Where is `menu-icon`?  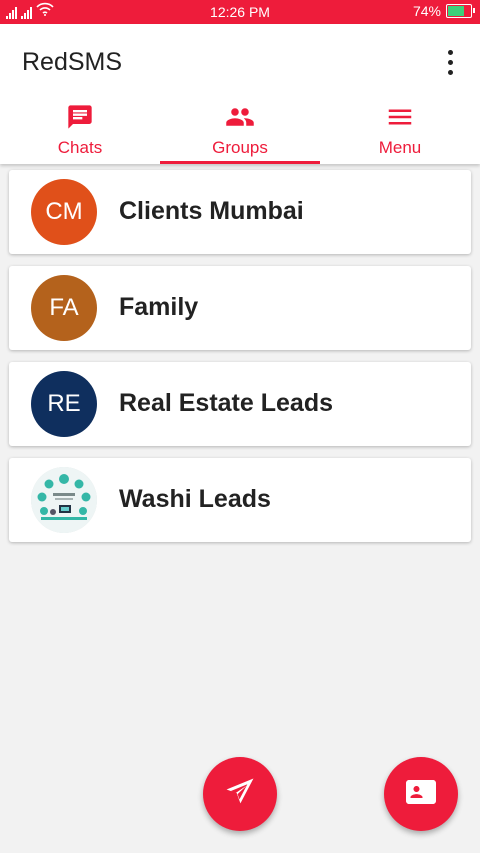
menu-icon is located at coordinates (400, 117).